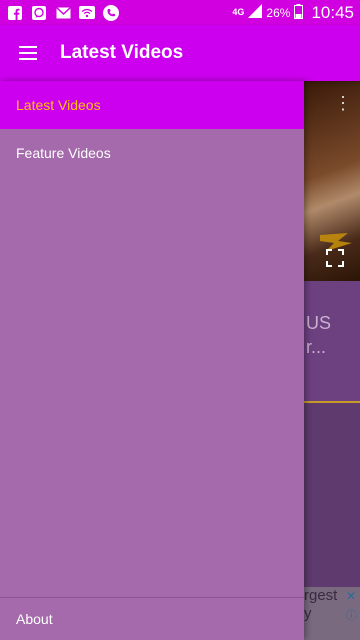 The image size is (360, 640). Describe the element at coordinates (332, 12) in the screenshot. I see `clock: 10:45` at that location.